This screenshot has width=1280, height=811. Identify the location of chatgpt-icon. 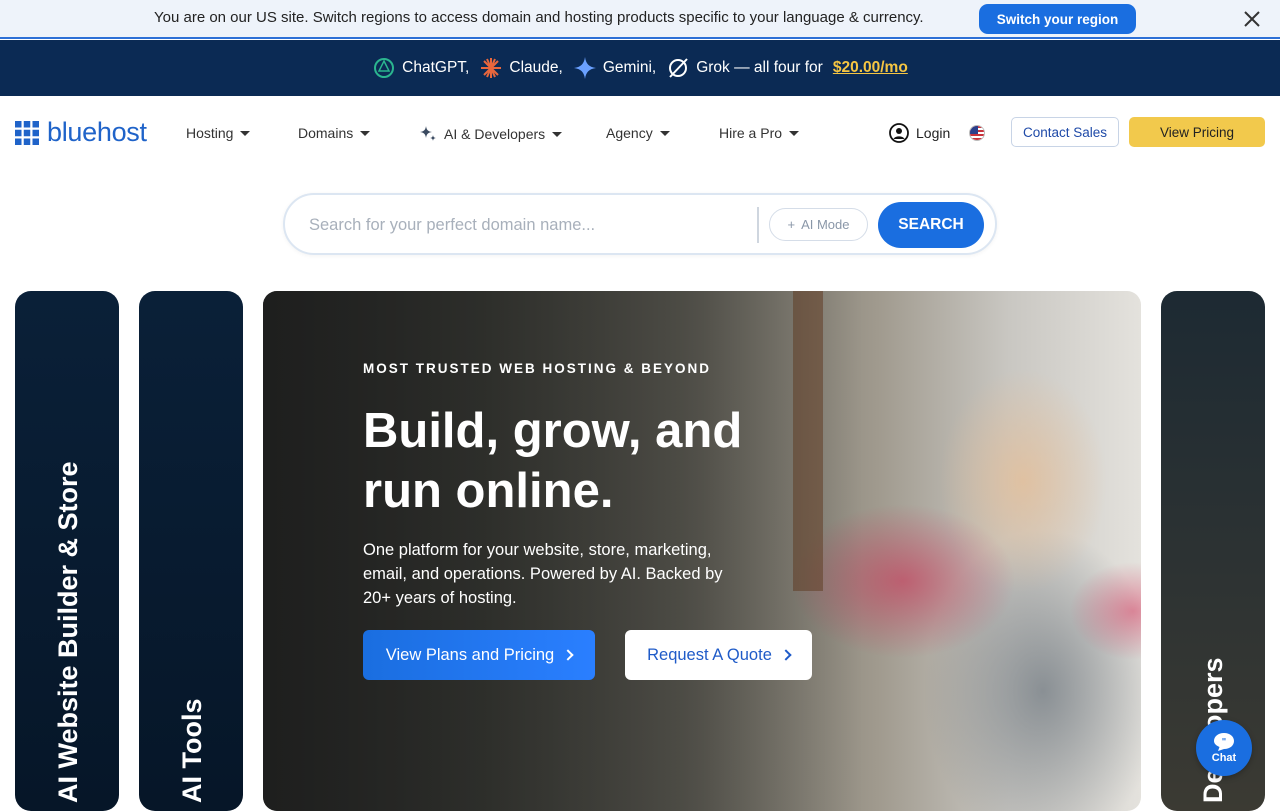
(384, 68).